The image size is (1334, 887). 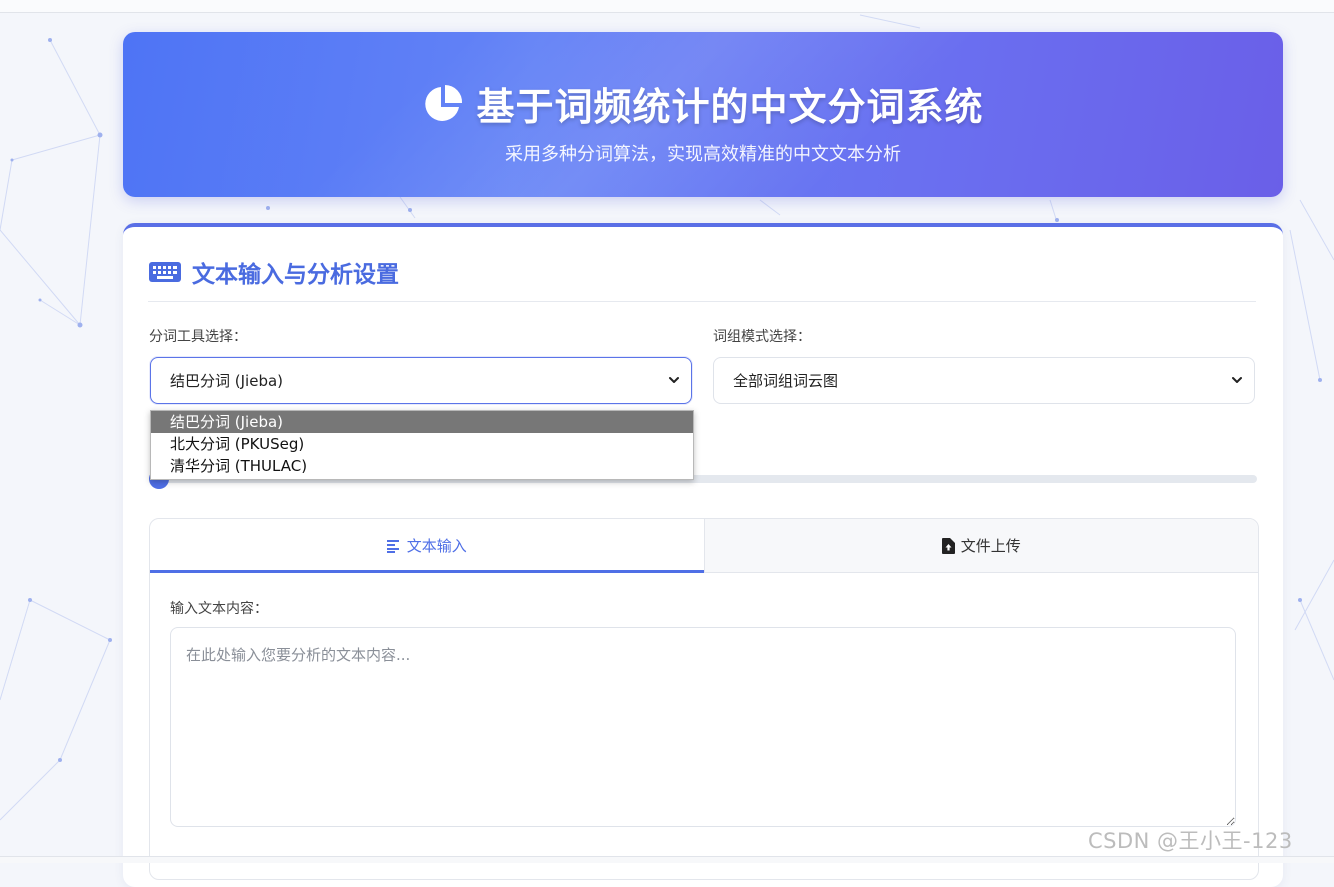 What do you see at coordinates (392, 546) in the screenshot?
I see `align-left-icon` at bounding box center [392, 546].